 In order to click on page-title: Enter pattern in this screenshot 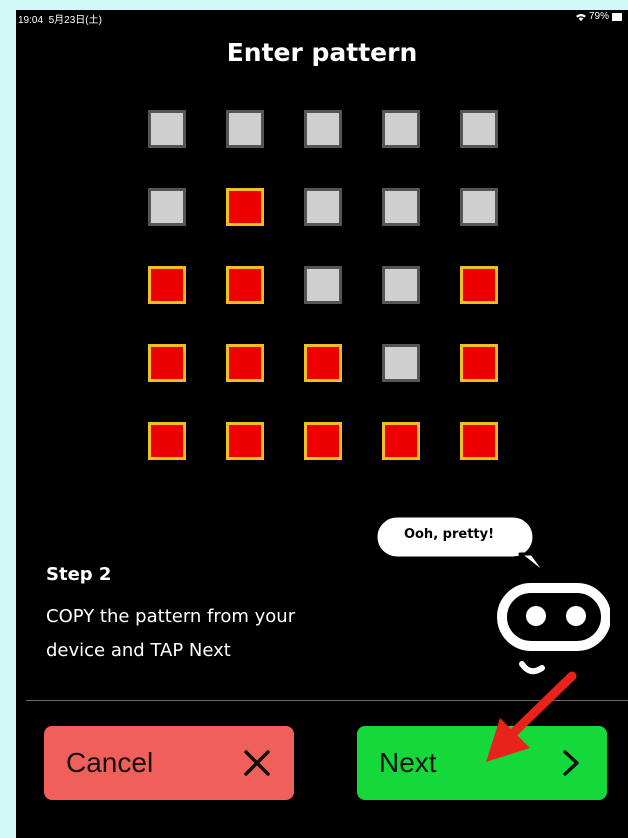, I will do `click(322, 52)`.